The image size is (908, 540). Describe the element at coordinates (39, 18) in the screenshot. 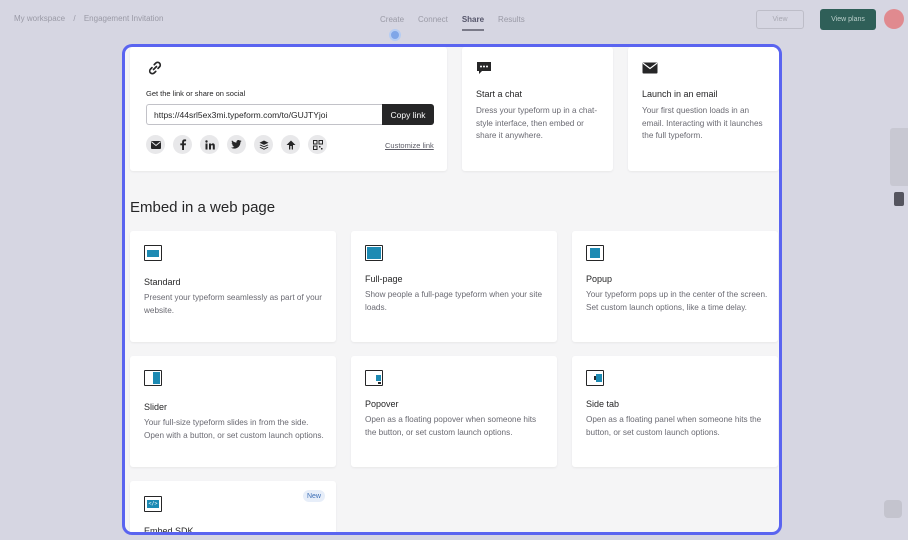

I see `breadcrumb-workspace: My workspace` at that location.